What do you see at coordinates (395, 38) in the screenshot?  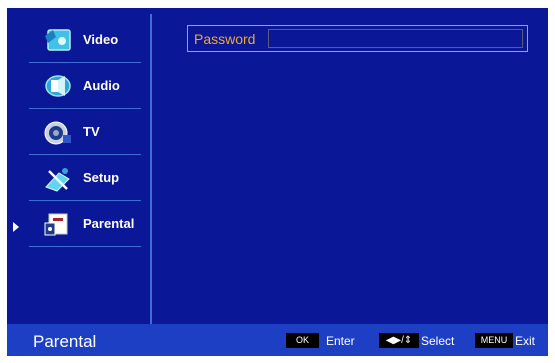 I see `password-input` at bounding box center [395, 38].